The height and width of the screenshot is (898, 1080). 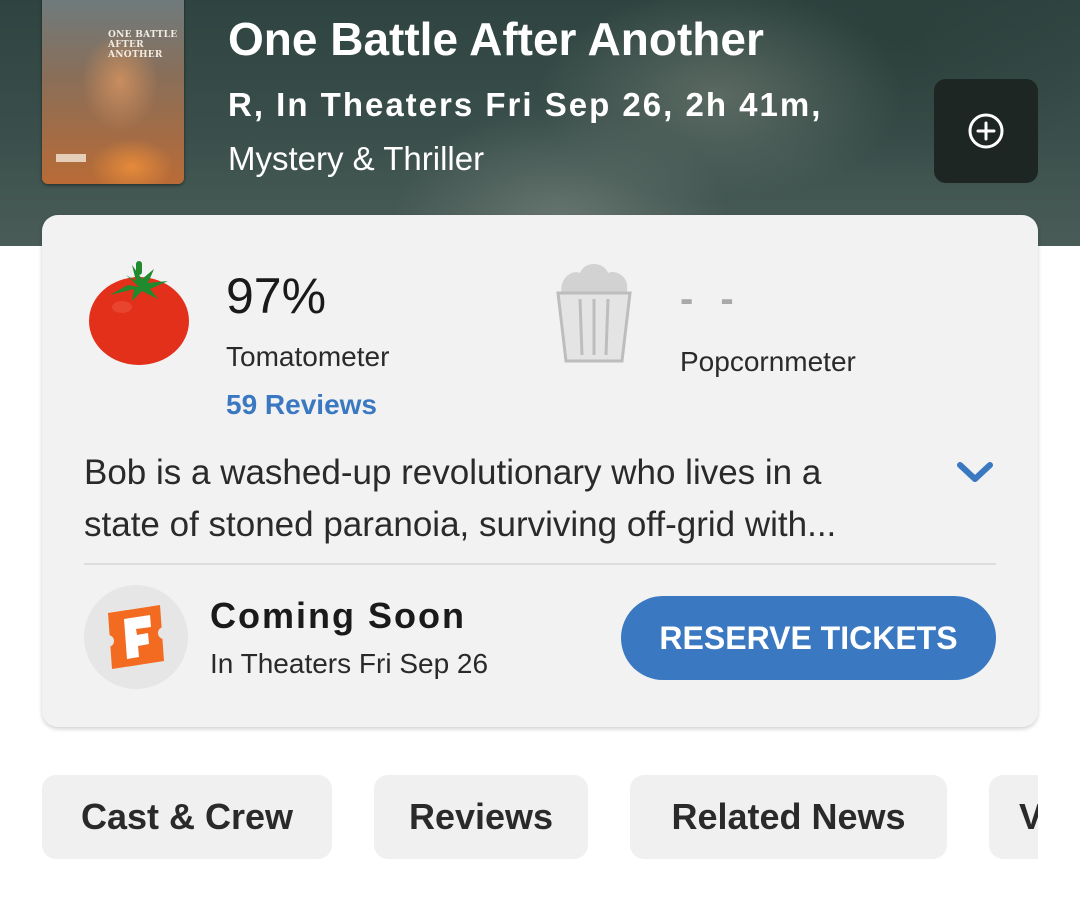 I want to click on release-date: In Theaters Fri Sep 26, so click(x=349, y=663).